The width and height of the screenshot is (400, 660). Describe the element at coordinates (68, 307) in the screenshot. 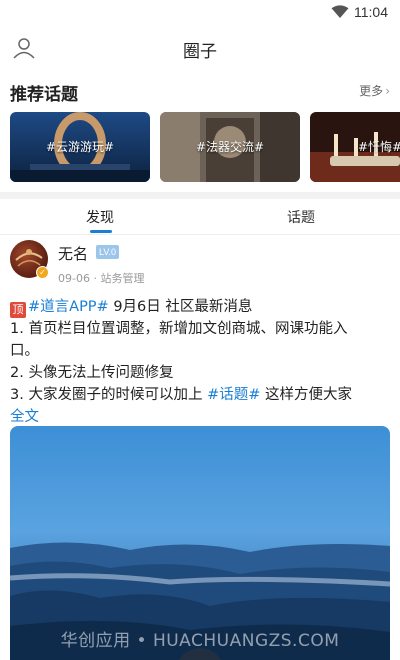

I see `hashtag-link: #道言APP#` at that location.